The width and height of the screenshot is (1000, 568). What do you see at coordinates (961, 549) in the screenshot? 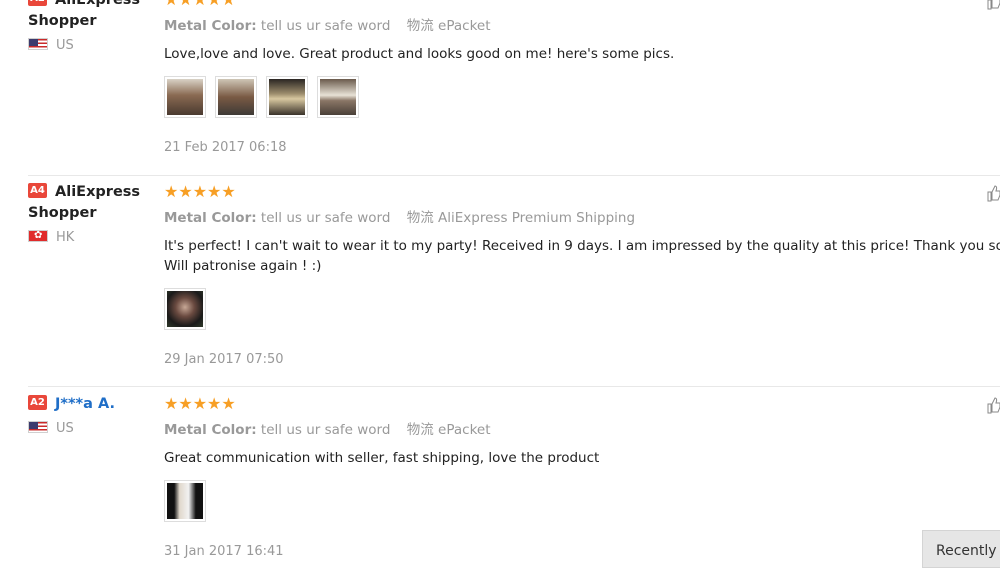
I see `recently-viewed-tab: Recently V` at bounding box center [961, 549].